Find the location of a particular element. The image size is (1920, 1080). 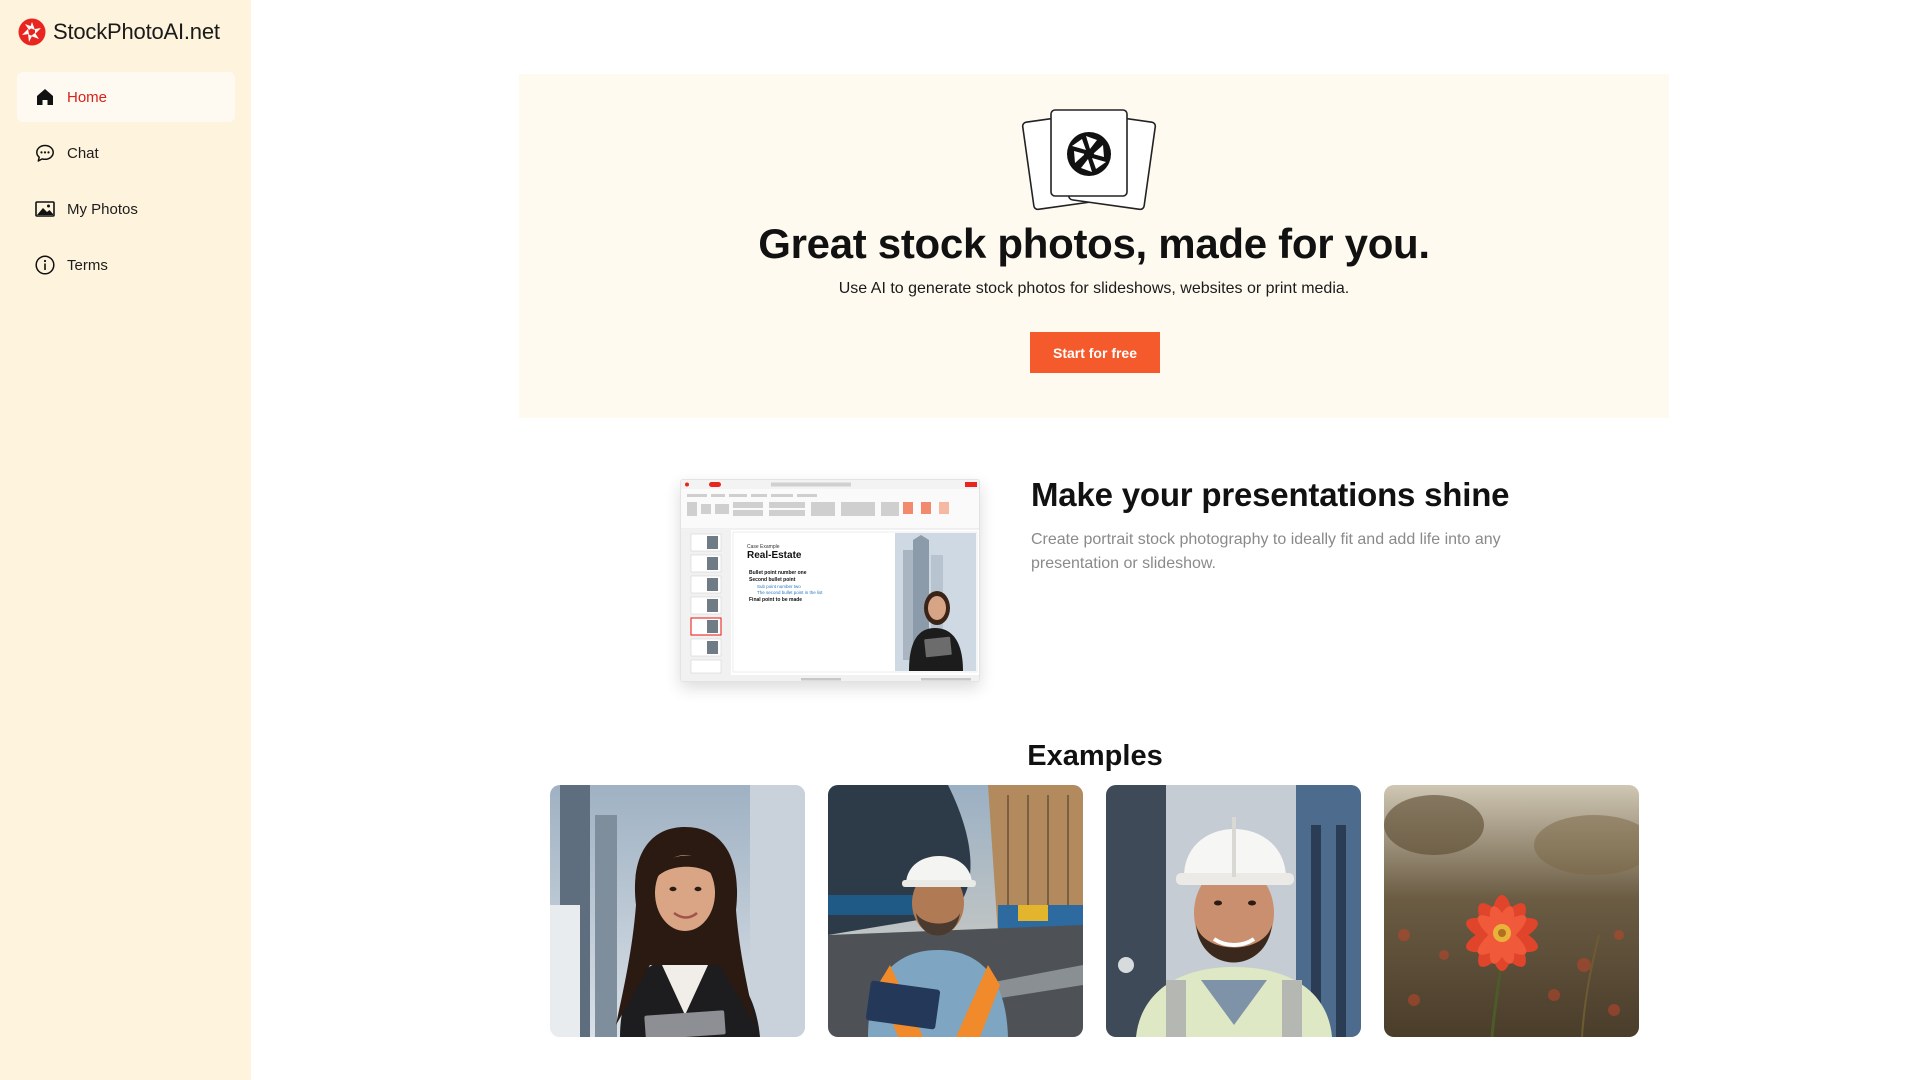

image-icon is located at coordinates (45, 209).